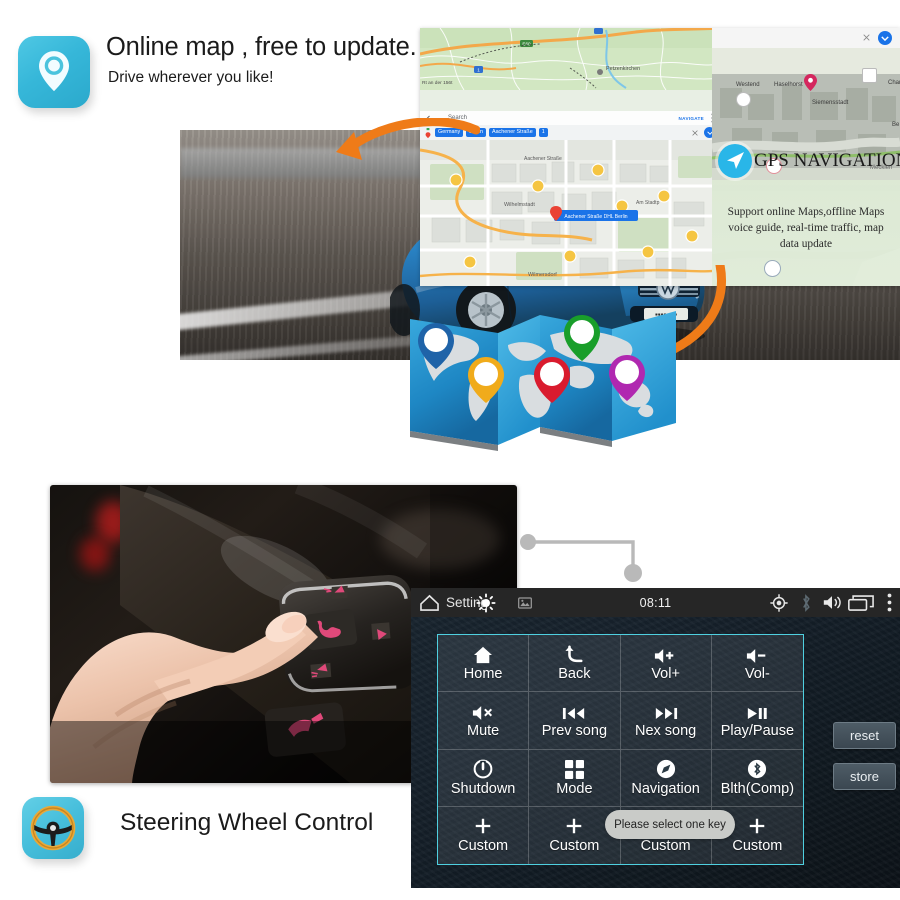 The image size is (900, 900). Describe the element at coordinates (885, 38) in the screenshot. I see `chevron-down-icon` at that location.